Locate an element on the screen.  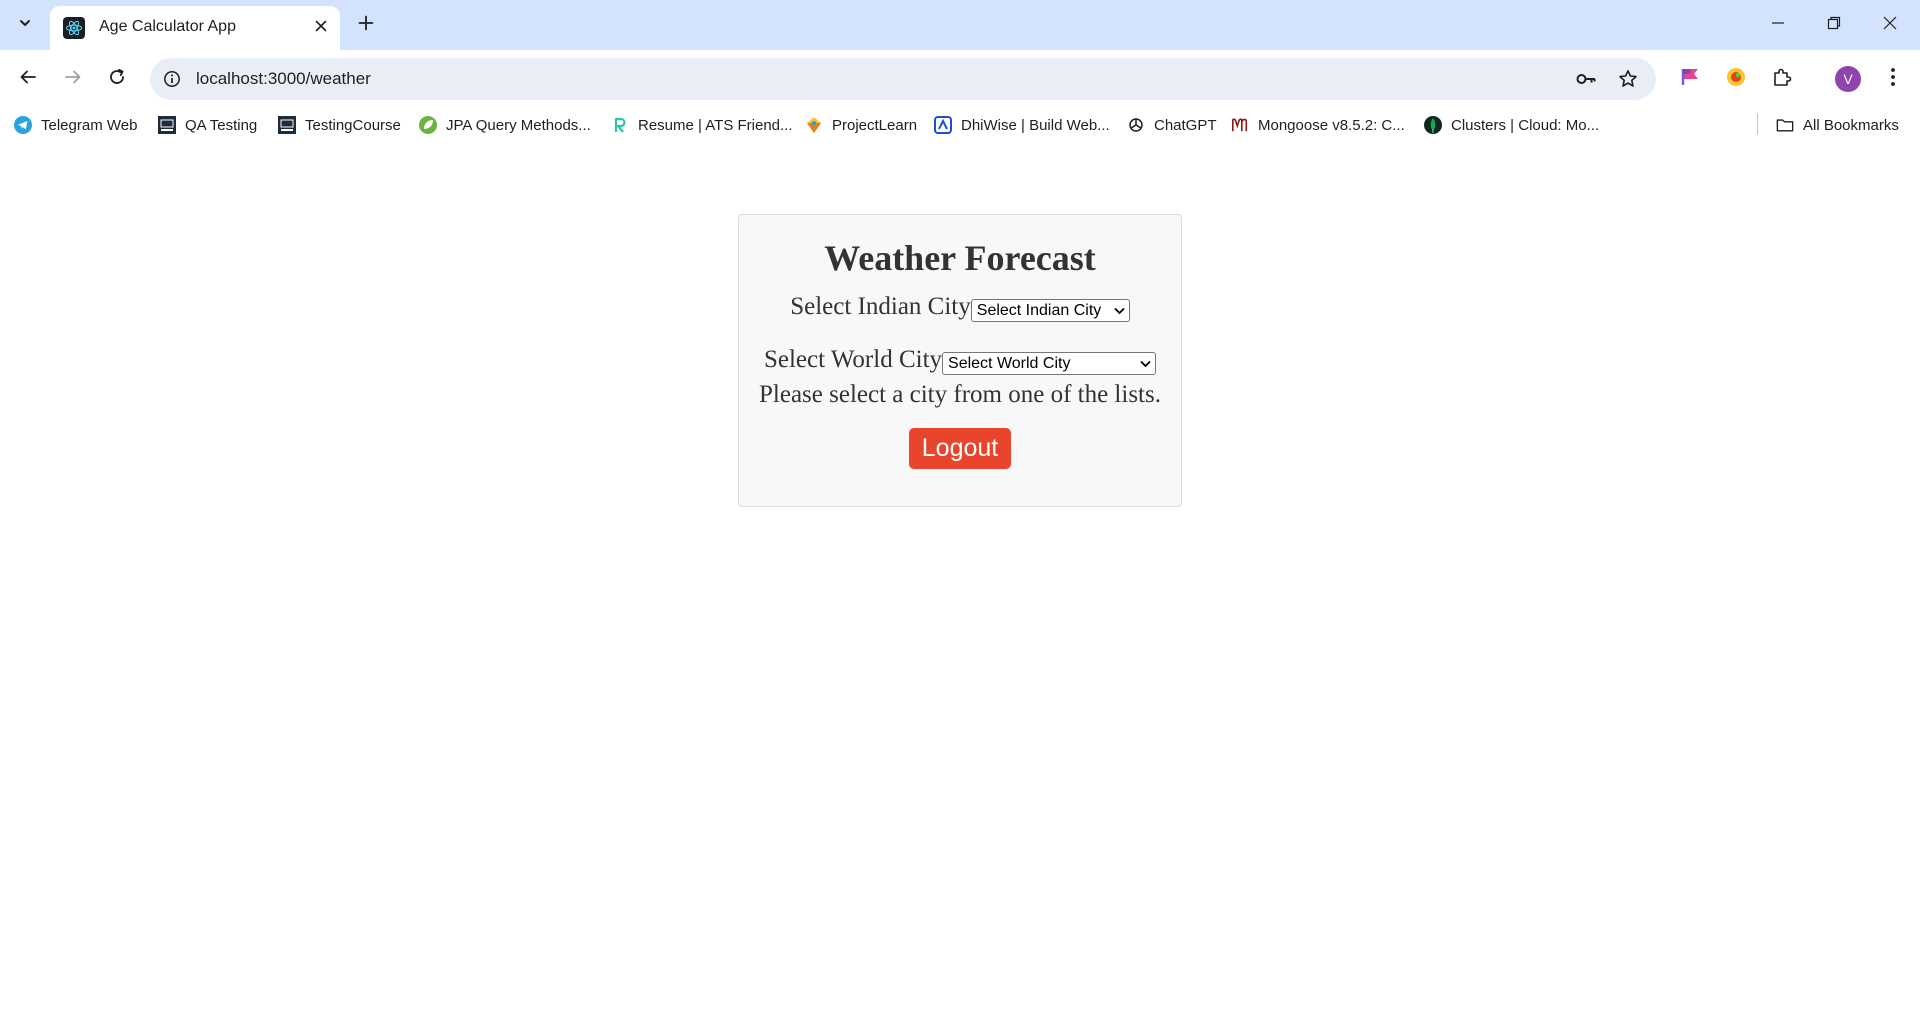
mongoose-icon is located at coordinates (1240, 125).